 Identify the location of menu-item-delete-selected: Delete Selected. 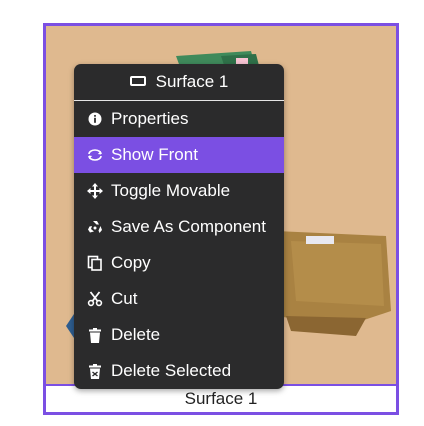
(179, 371).